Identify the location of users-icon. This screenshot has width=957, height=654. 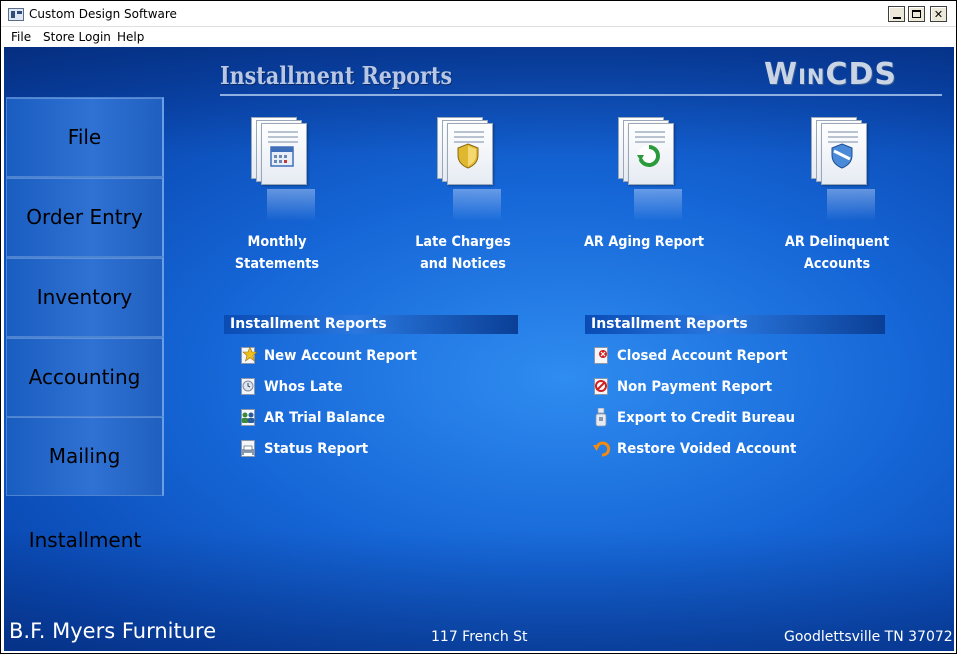
(248, 418).